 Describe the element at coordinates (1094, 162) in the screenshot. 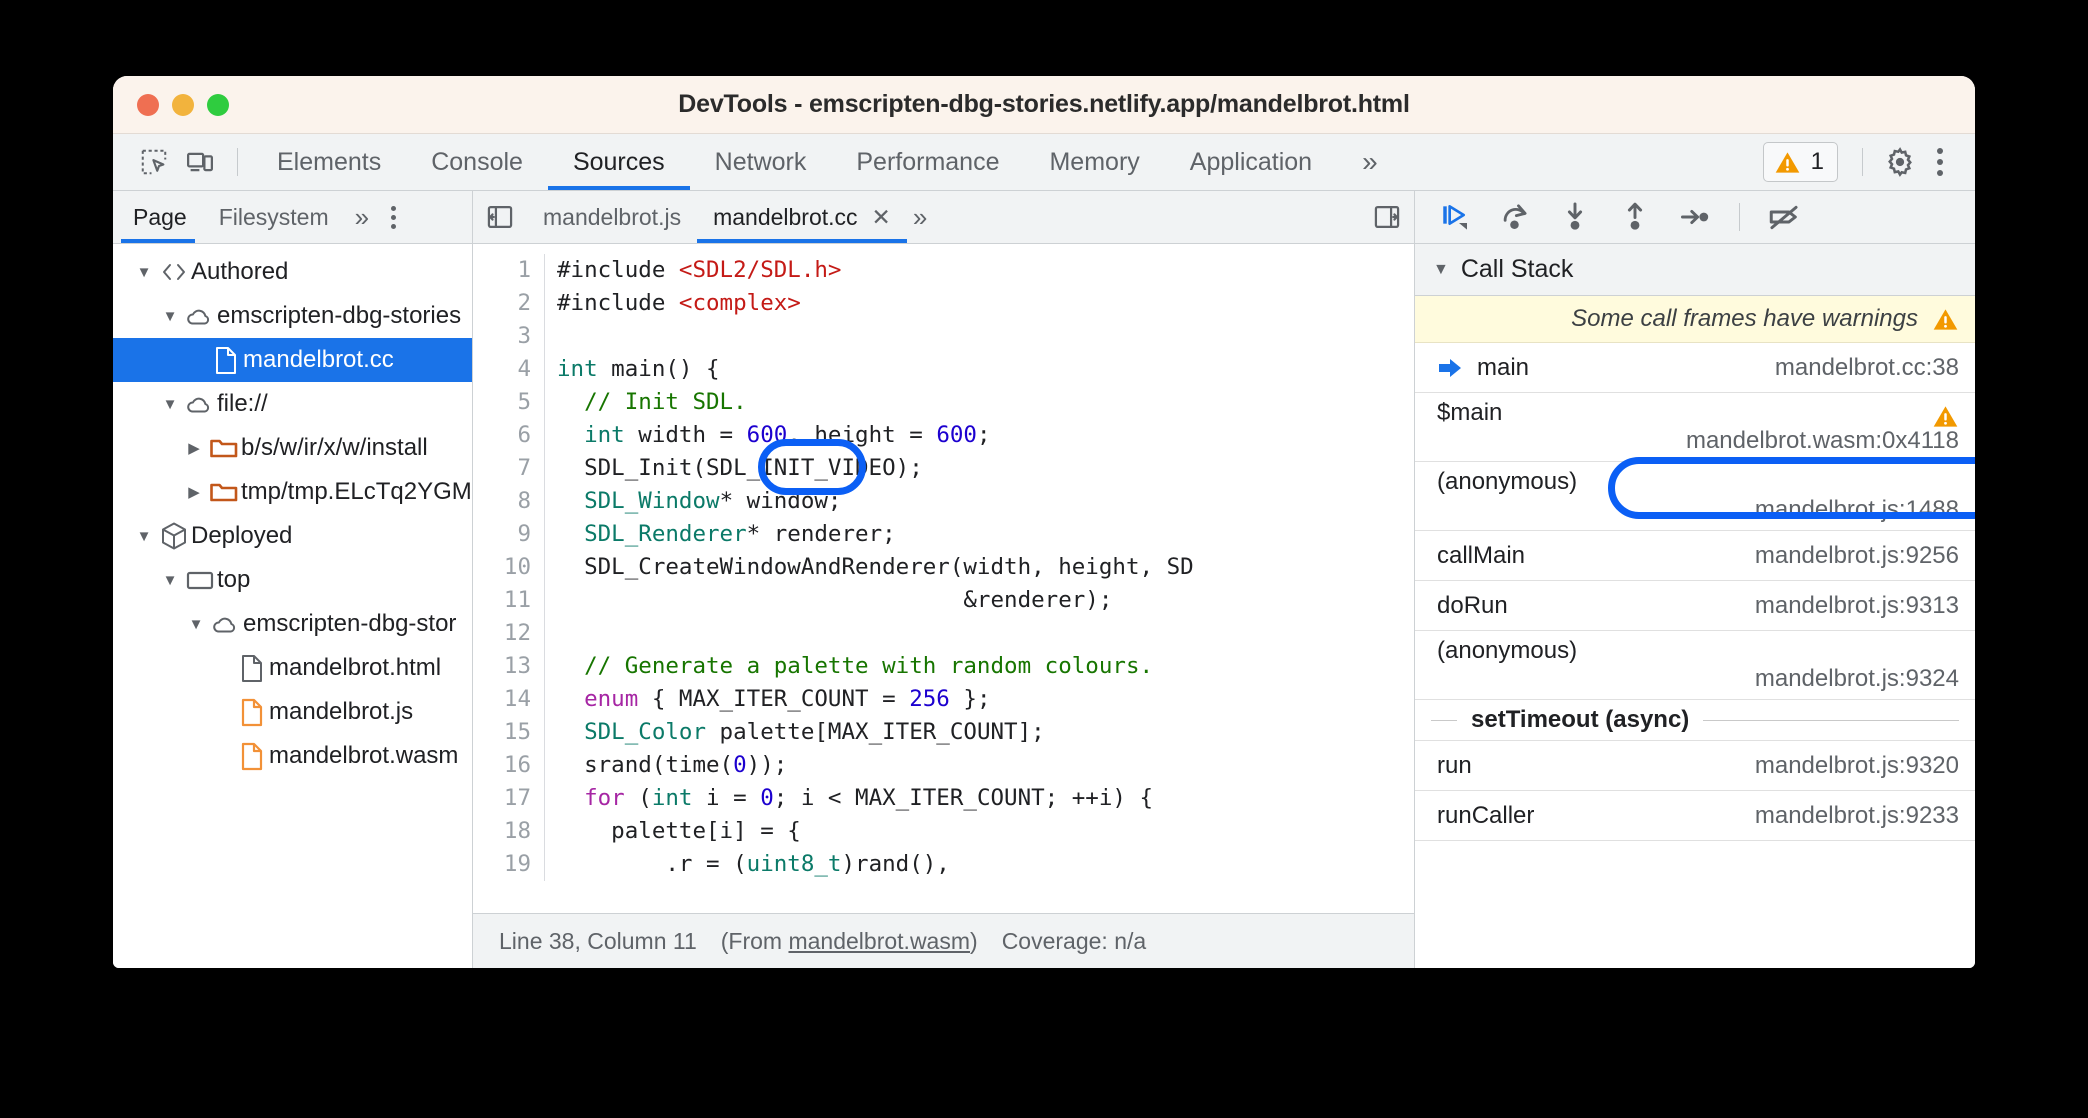

I see `tab-memory: Memory` at that location.